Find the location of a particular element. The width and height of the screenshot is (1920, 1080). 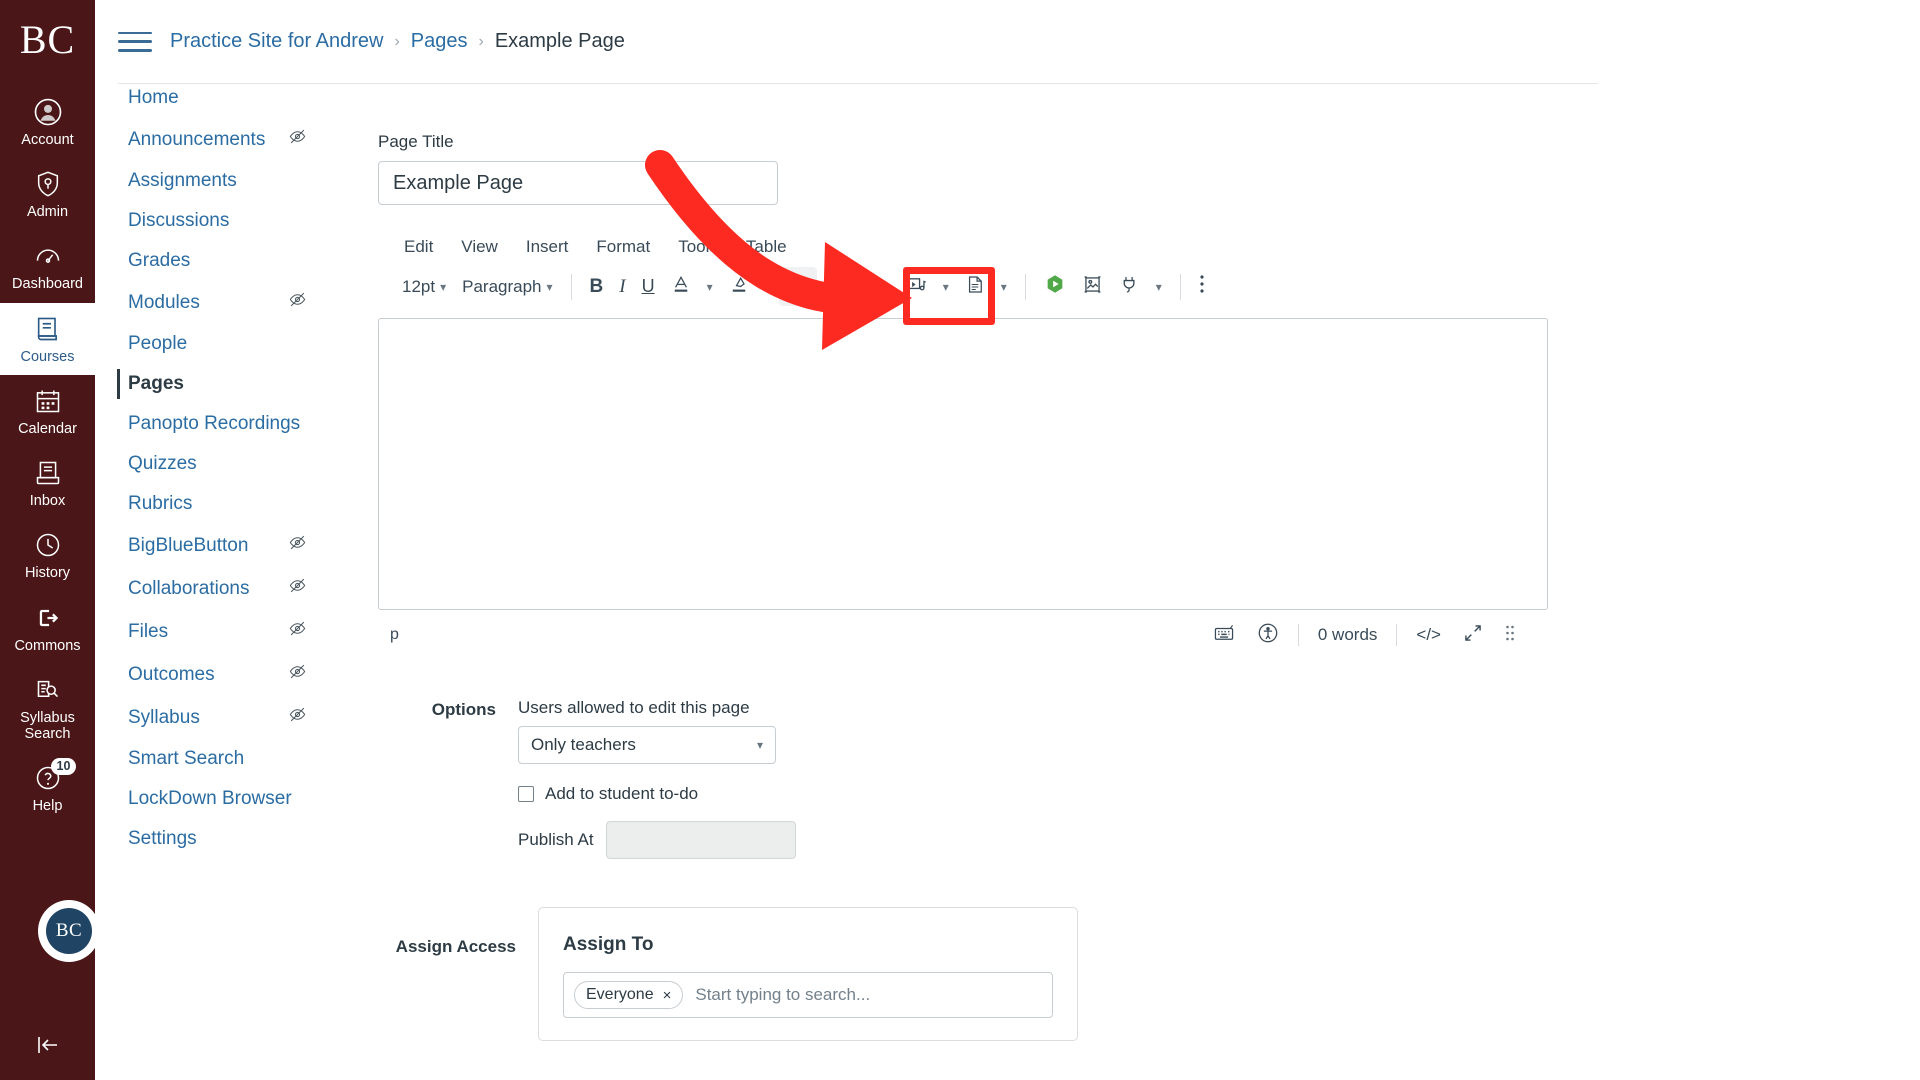

institution-logo: BC is located at coordinates (47, 39).